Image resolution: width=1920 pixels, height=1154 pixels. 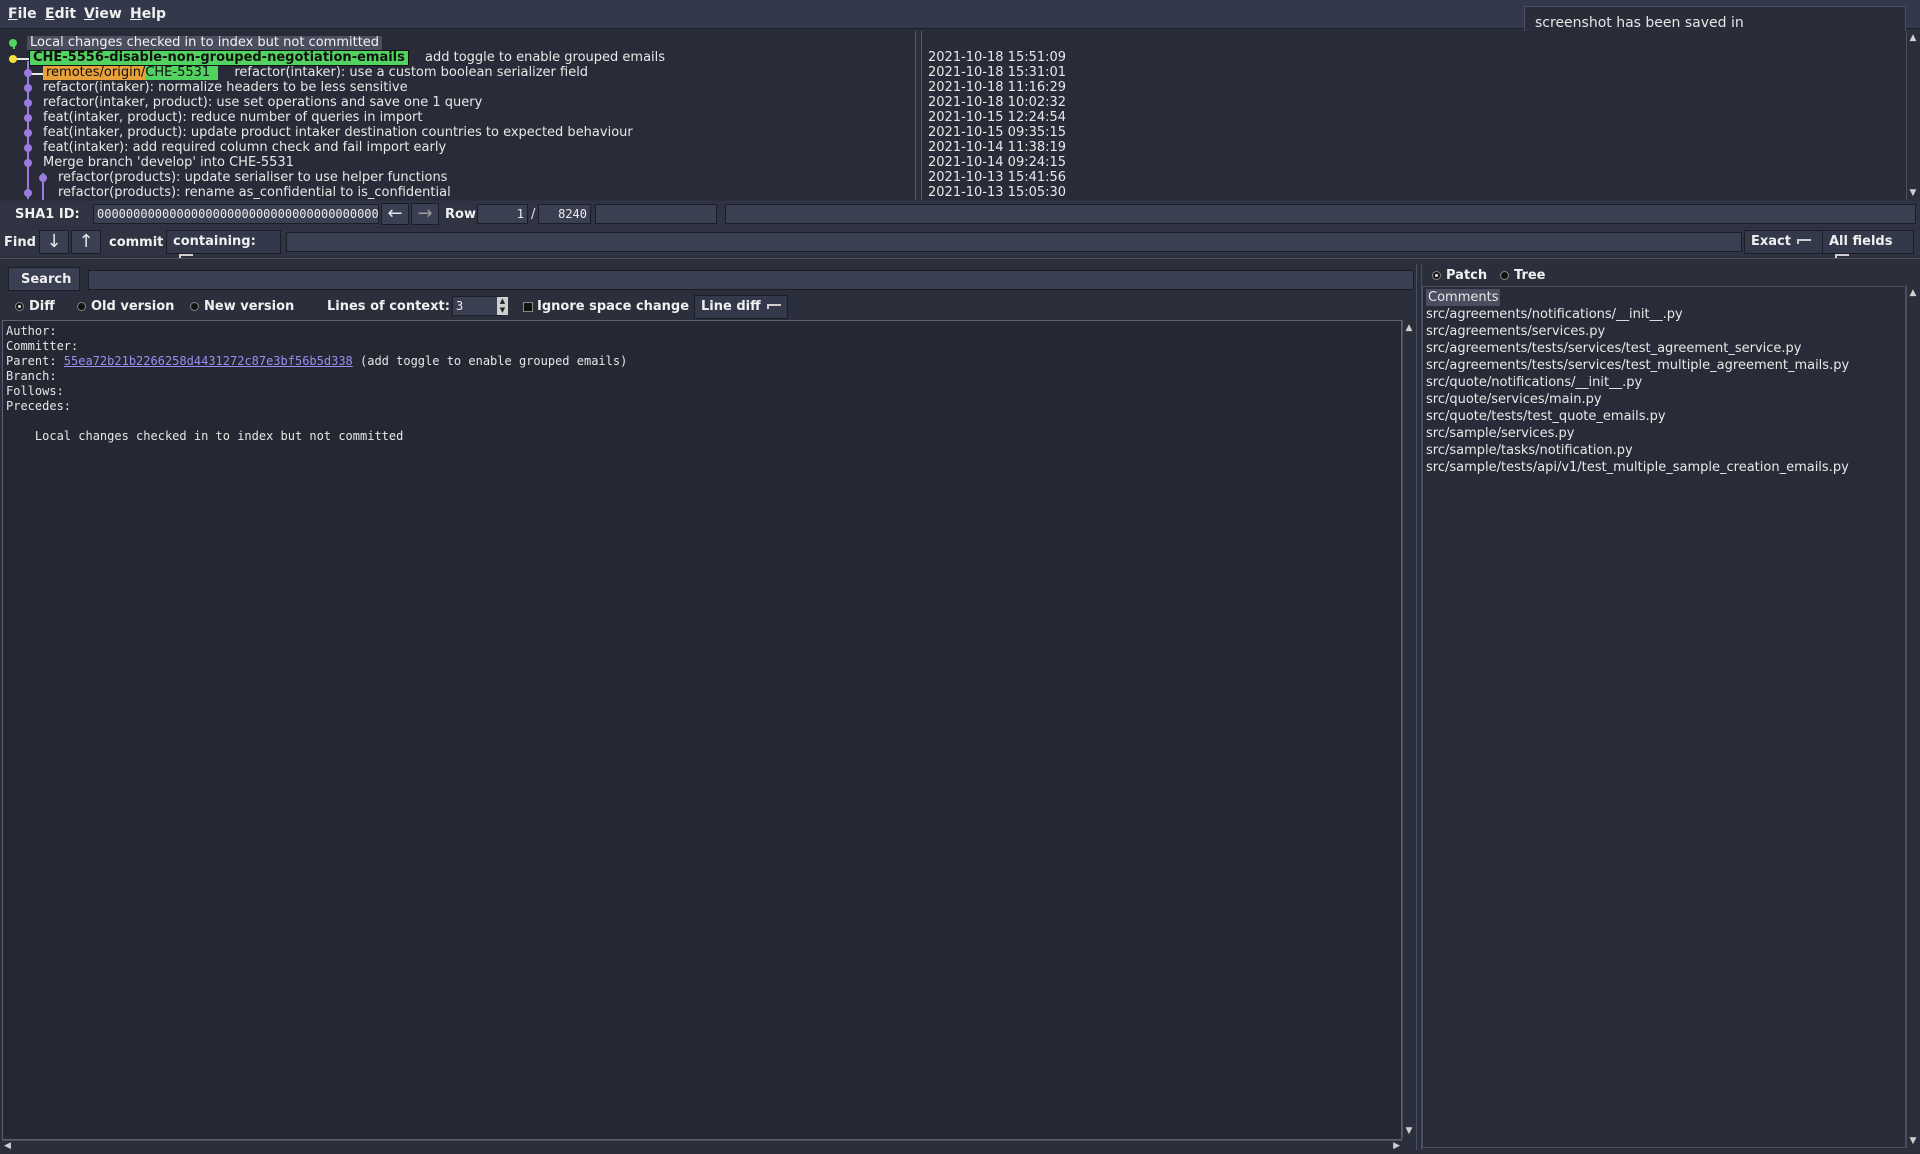 I want to click on details-scrollbar: ▲ ▼, so click(x=1409, y=729).